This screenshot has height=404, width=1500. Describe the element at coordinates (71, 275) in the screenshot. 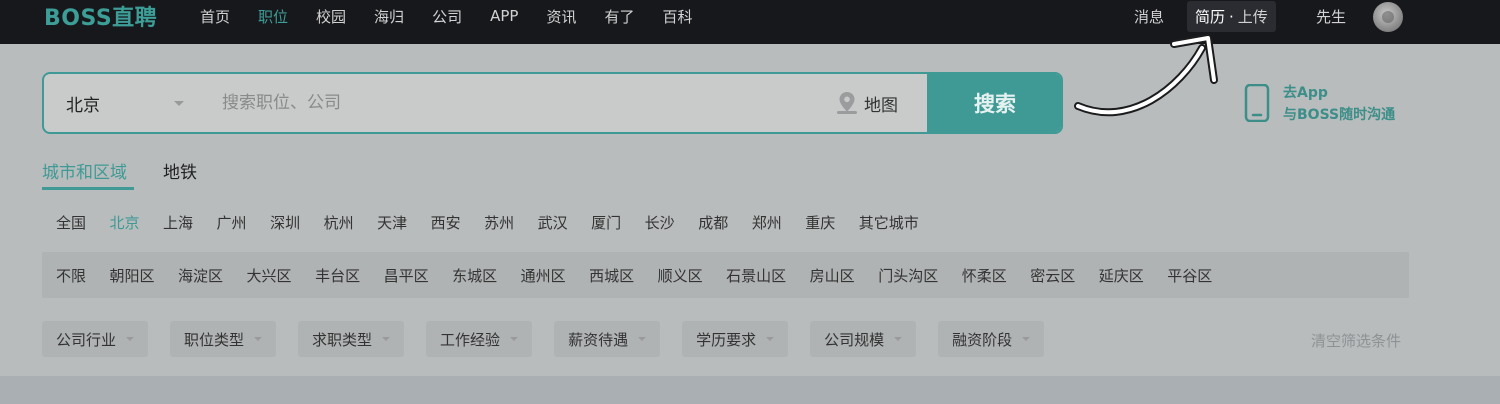

I see `district-item: 不限` at that location.